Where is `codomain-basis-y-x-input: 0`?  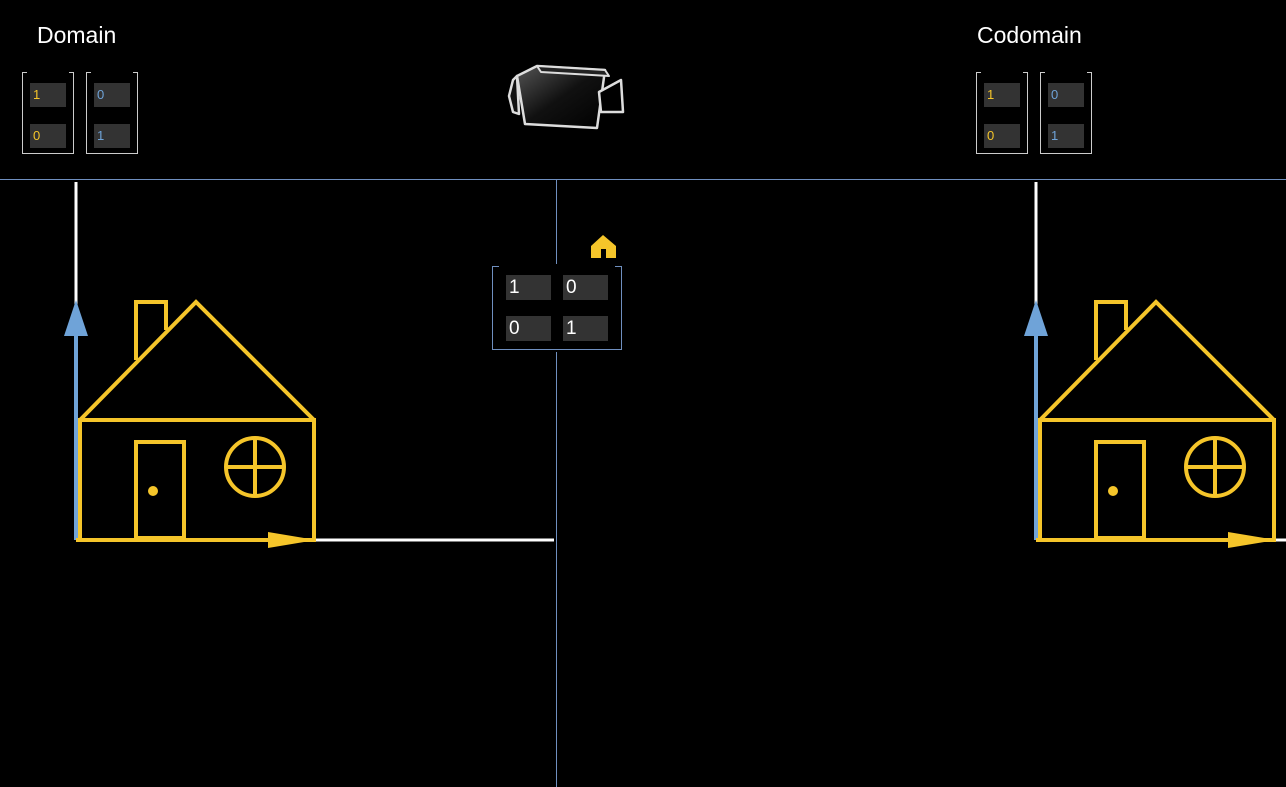
codomain-basis-y-x-input: 0 is located at coordinates (1066, 95).